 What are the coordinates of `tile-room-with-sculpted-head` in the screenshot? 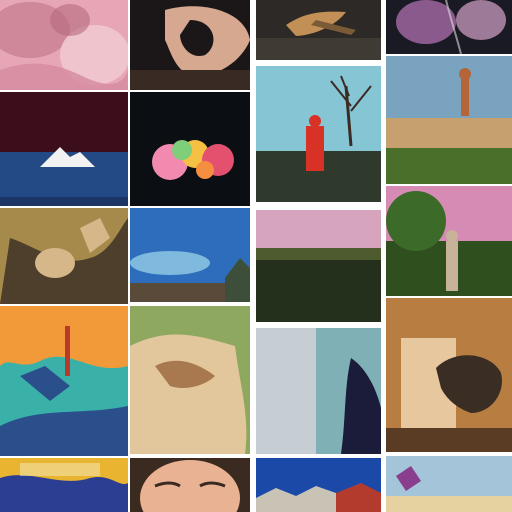 It's located at (449, 375).